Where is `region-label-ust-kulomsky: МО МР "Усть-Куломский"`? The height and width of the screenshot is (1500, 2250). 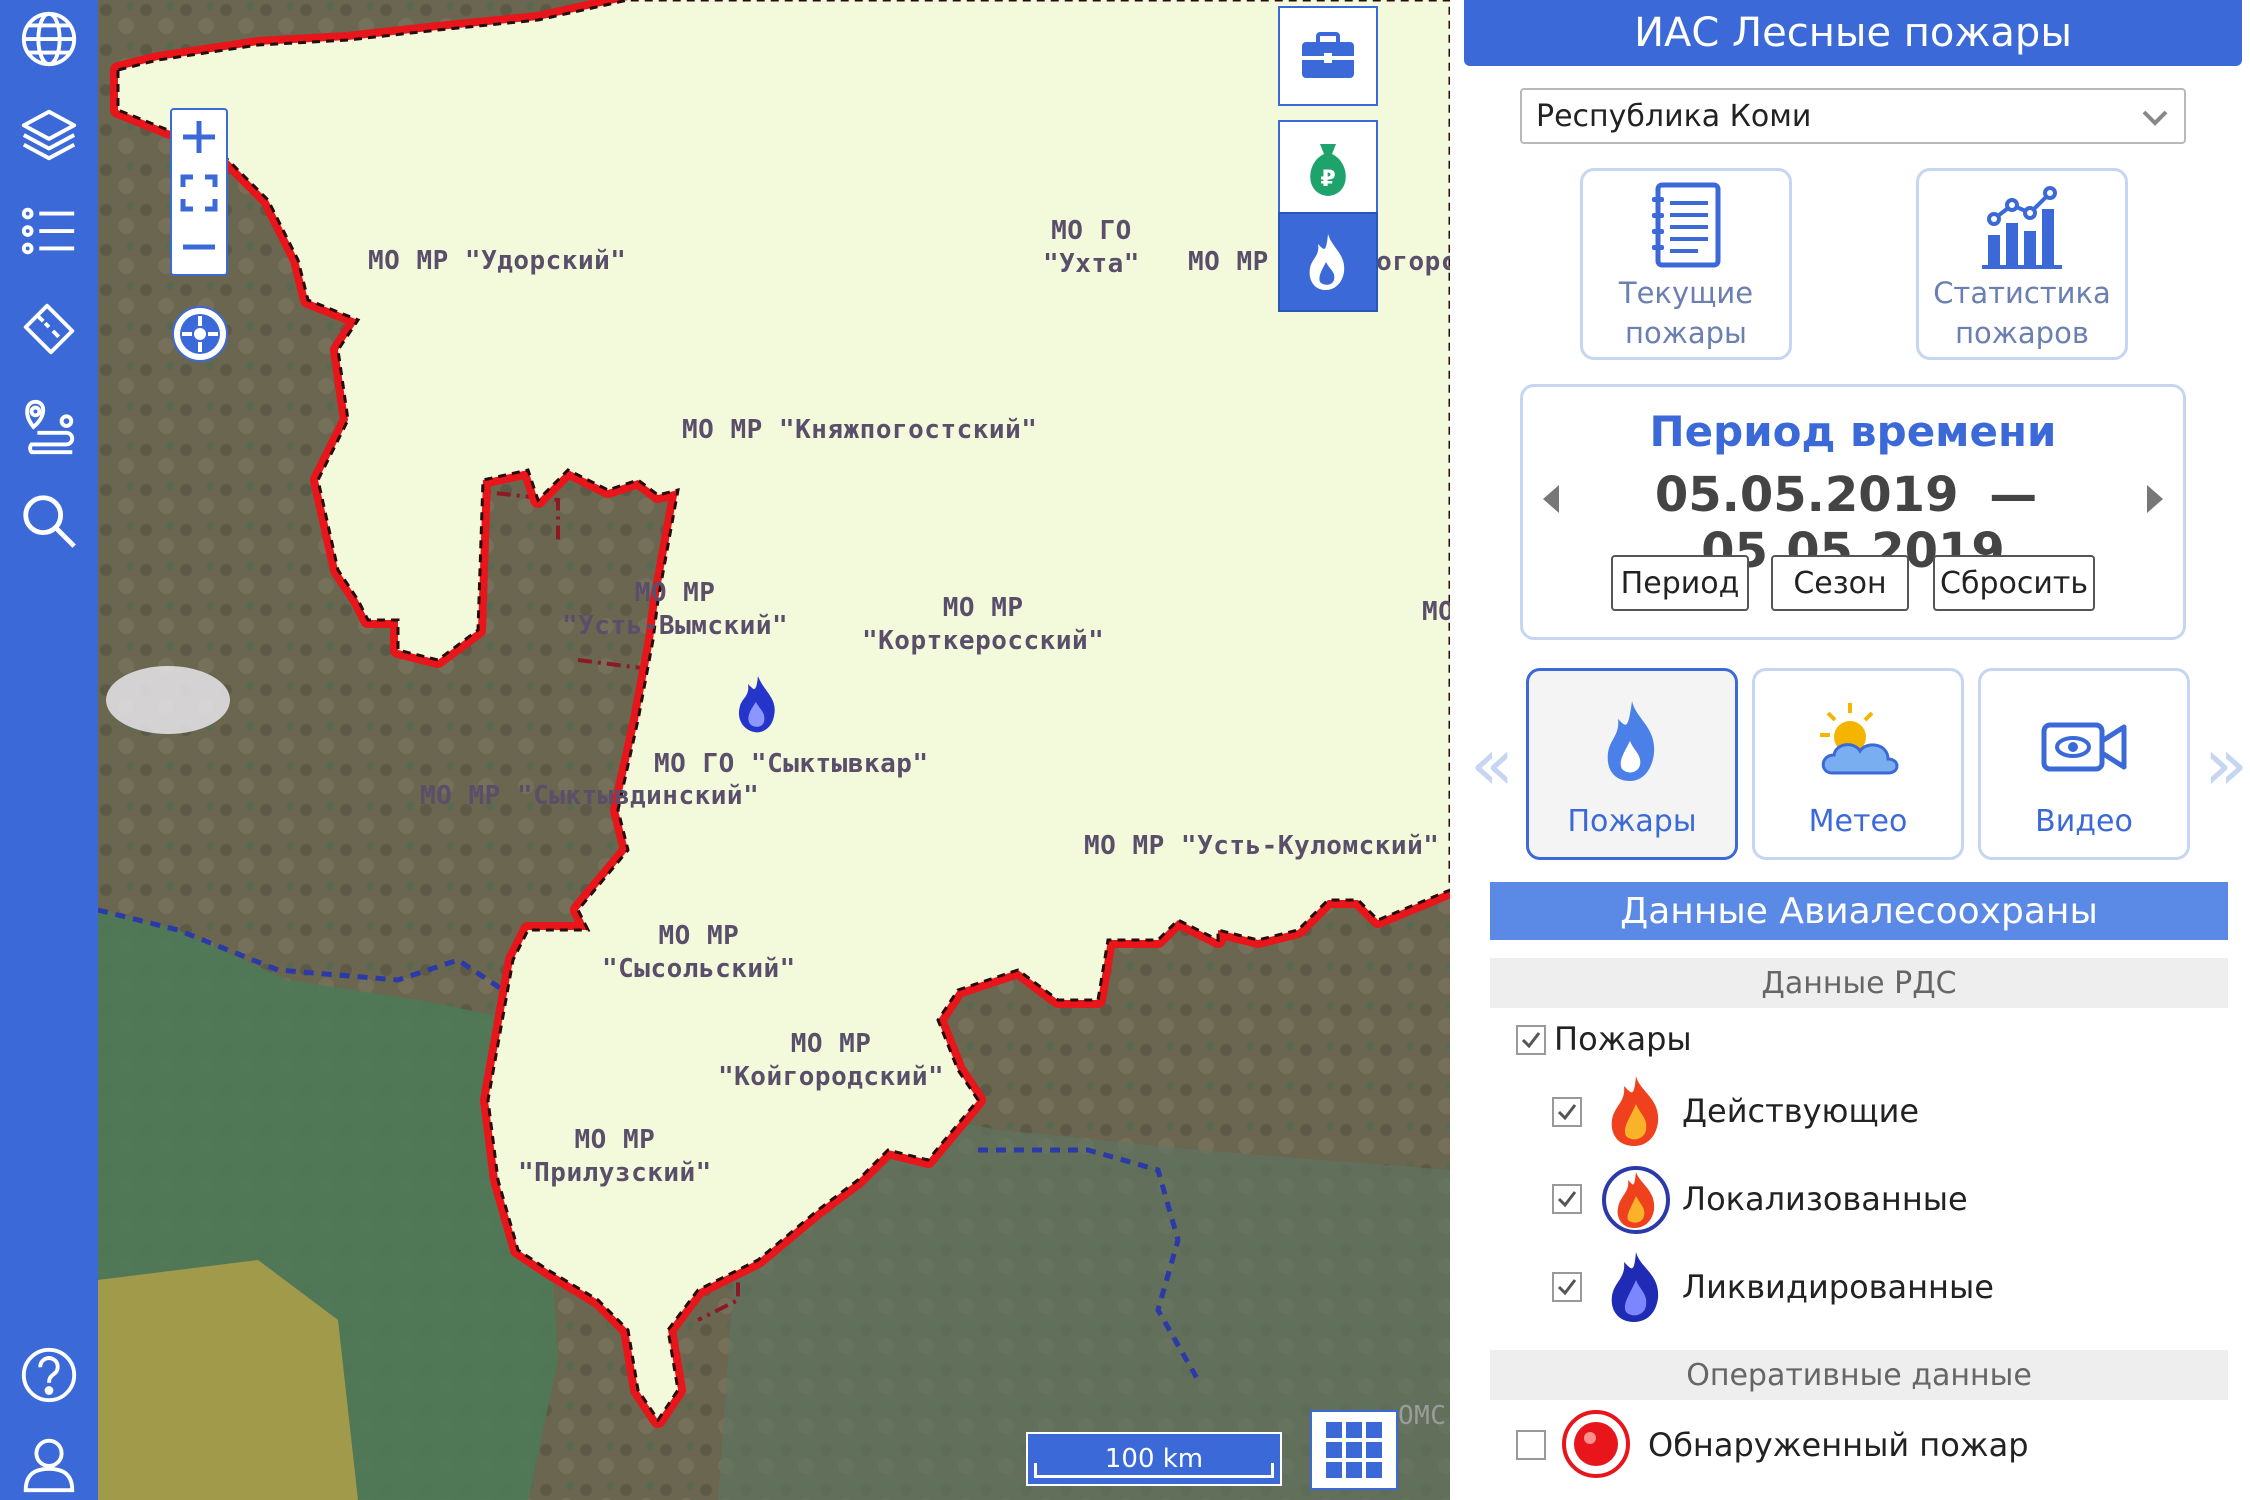
region-label-ust-kulomsky: МО МР "Усть-Куломский" is located at coordinates (1262, 846).